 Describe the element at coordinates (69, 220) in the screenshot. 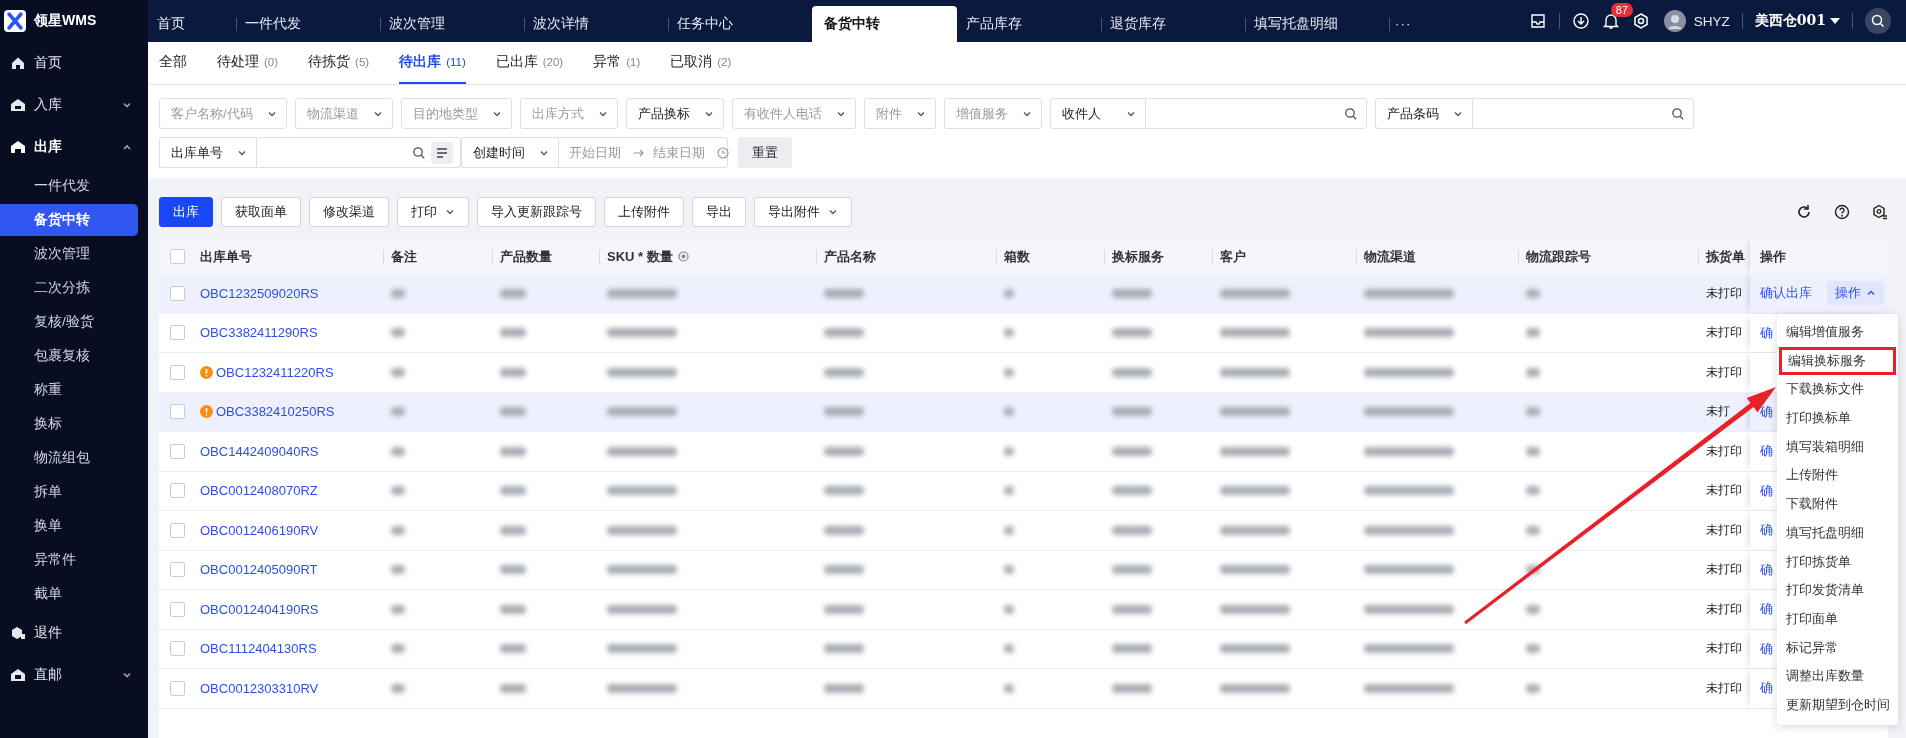

I see `sidebar-item: 备货中转` at that location.